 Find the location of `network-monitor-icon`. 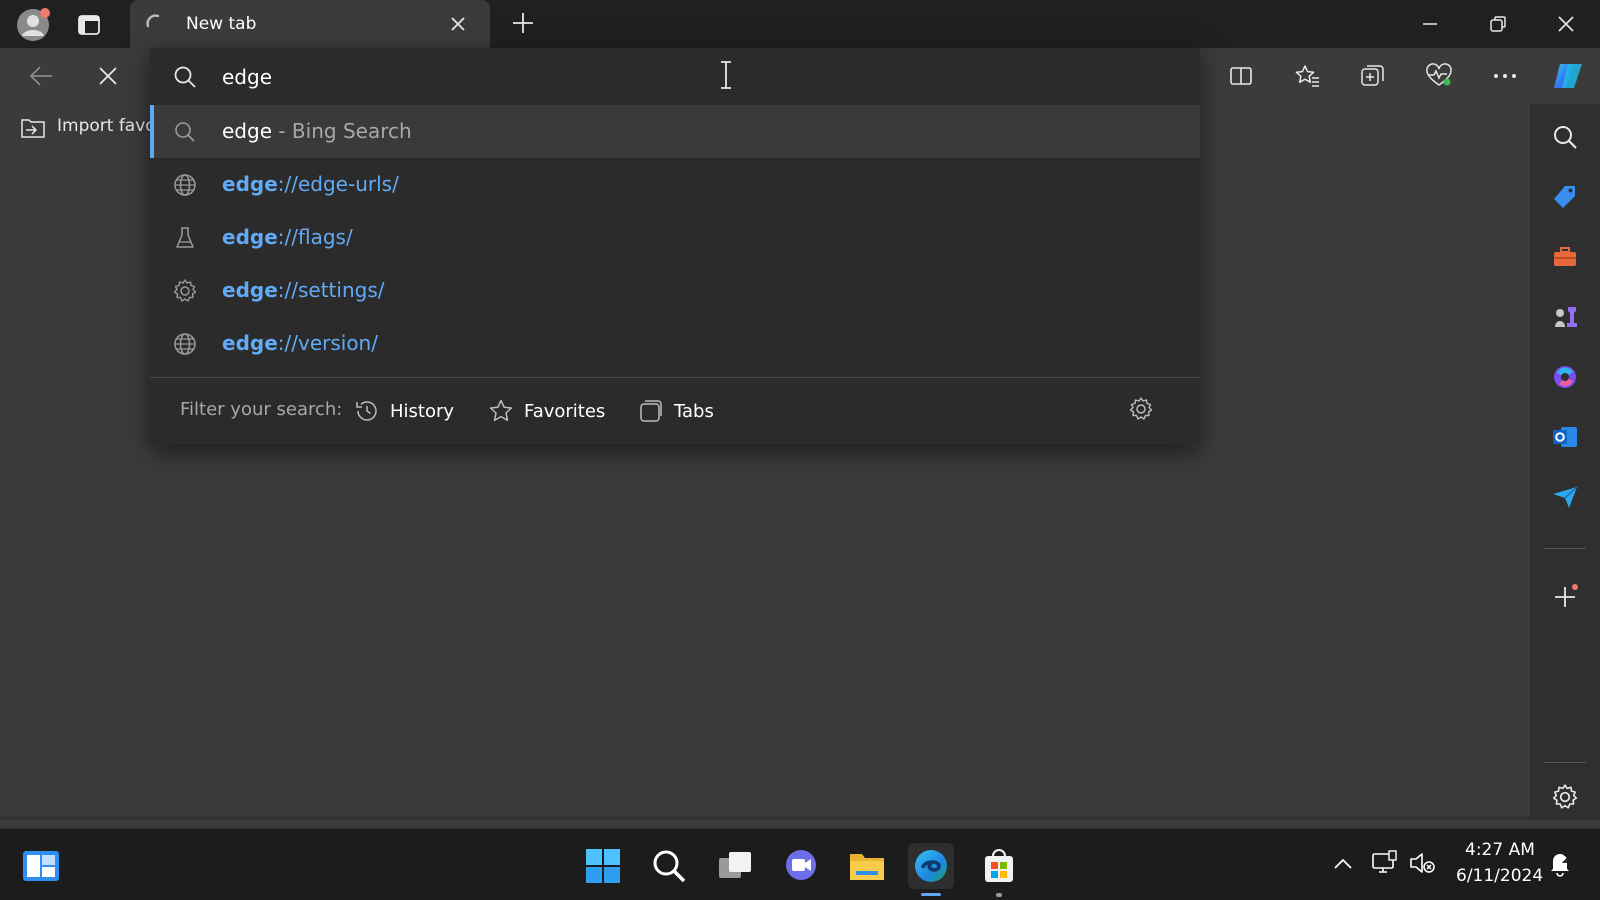

network-monitor-icon is located at coordinates (1384, 861).